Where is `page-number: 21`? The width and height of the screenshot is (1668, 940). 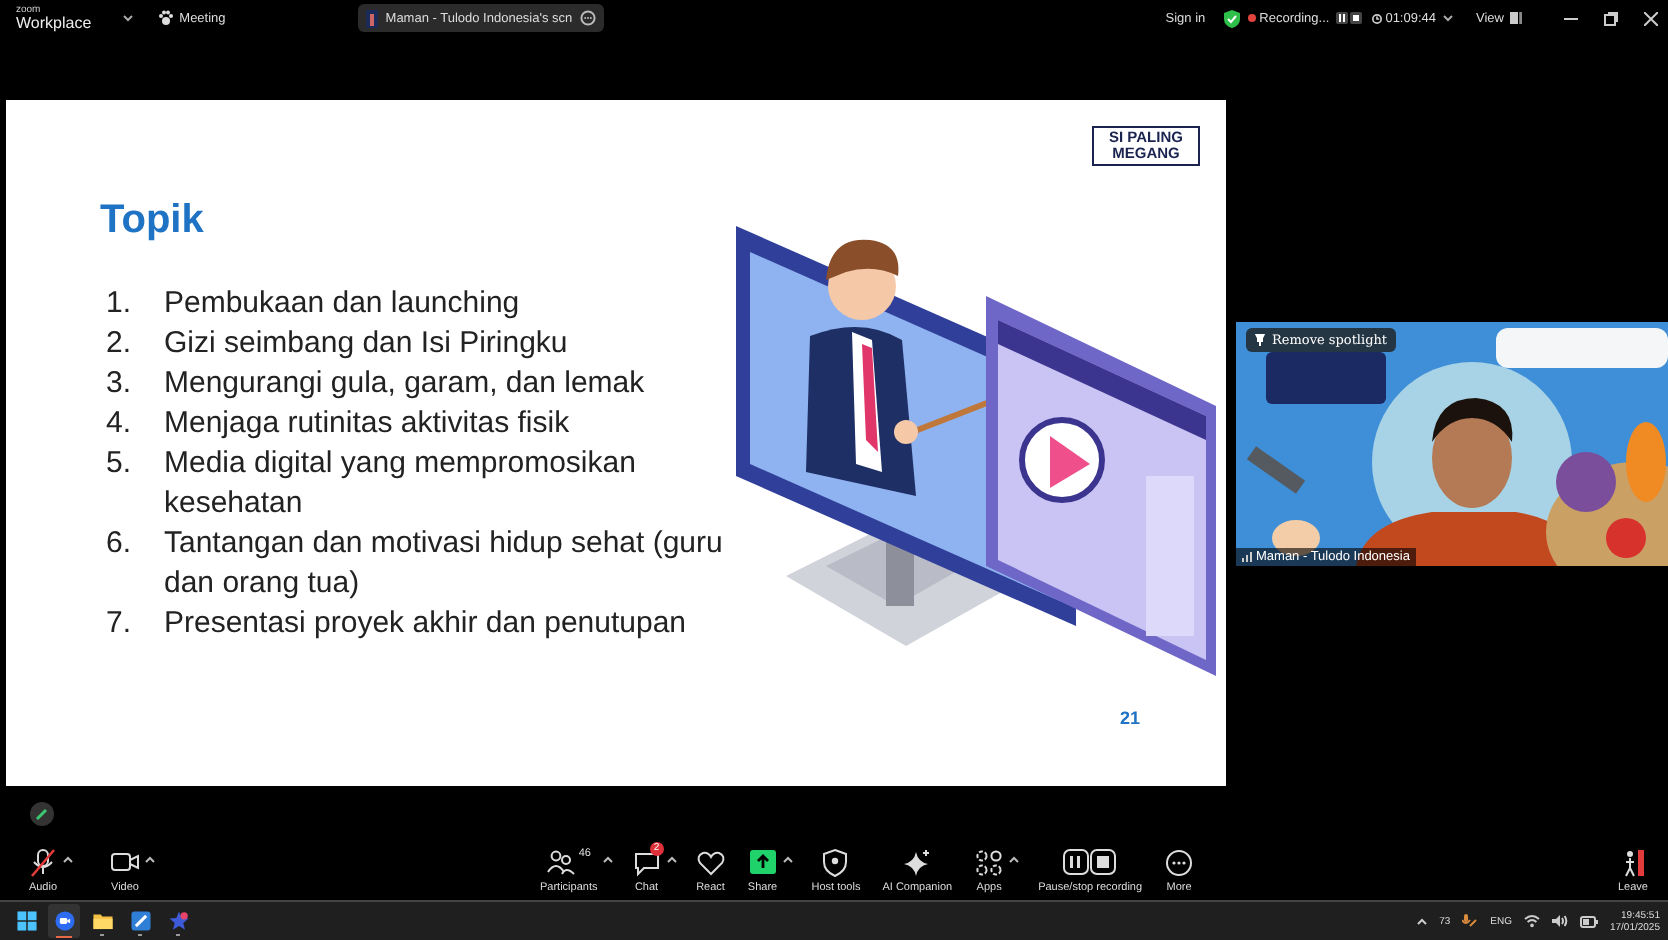
page-number: 21 is located at coordinates (1130, 718).